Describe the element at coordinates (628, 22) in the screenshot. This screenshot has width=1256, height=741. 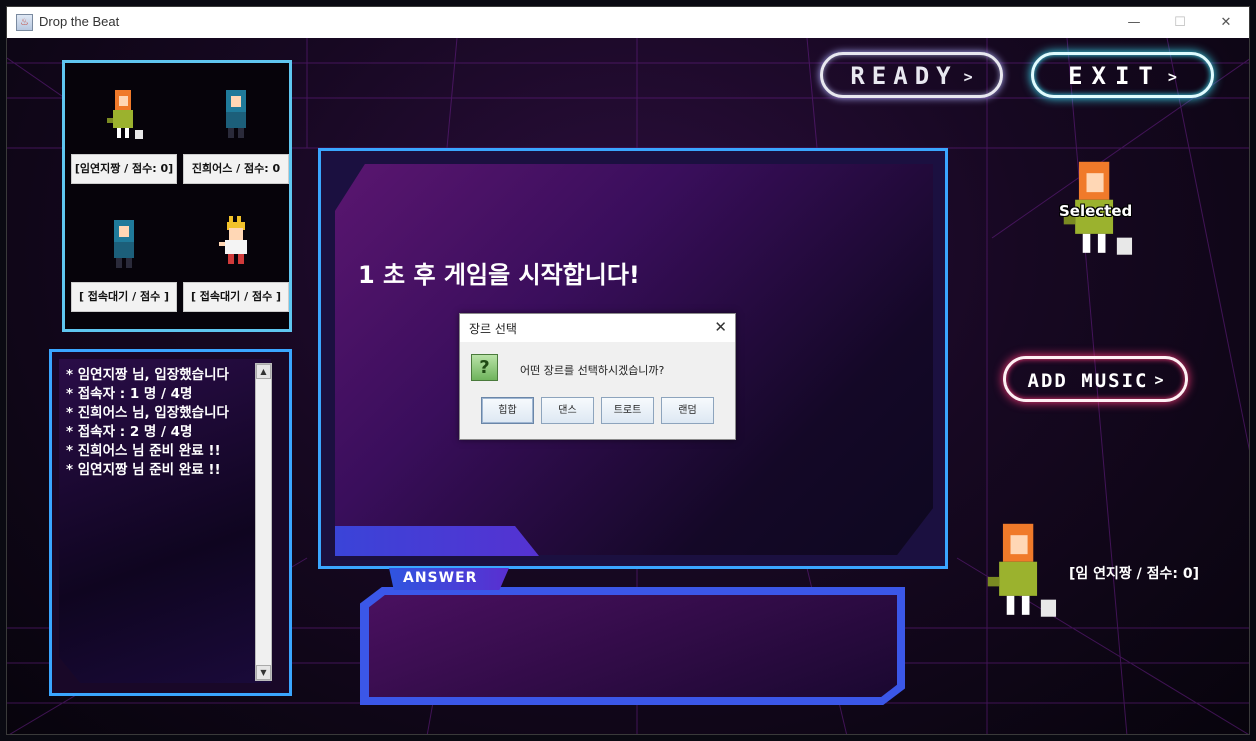
I see `title-bar: ♨ Drop the Beat — ☐ ✕` at that location.